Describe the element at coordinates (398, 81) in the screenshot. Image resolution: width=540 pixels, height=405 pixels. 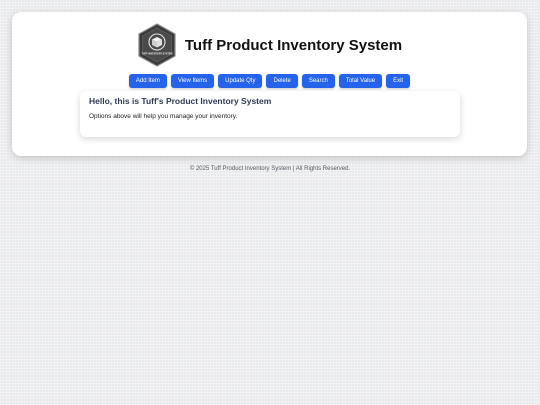
I see `exit-button: Exit` at that location.